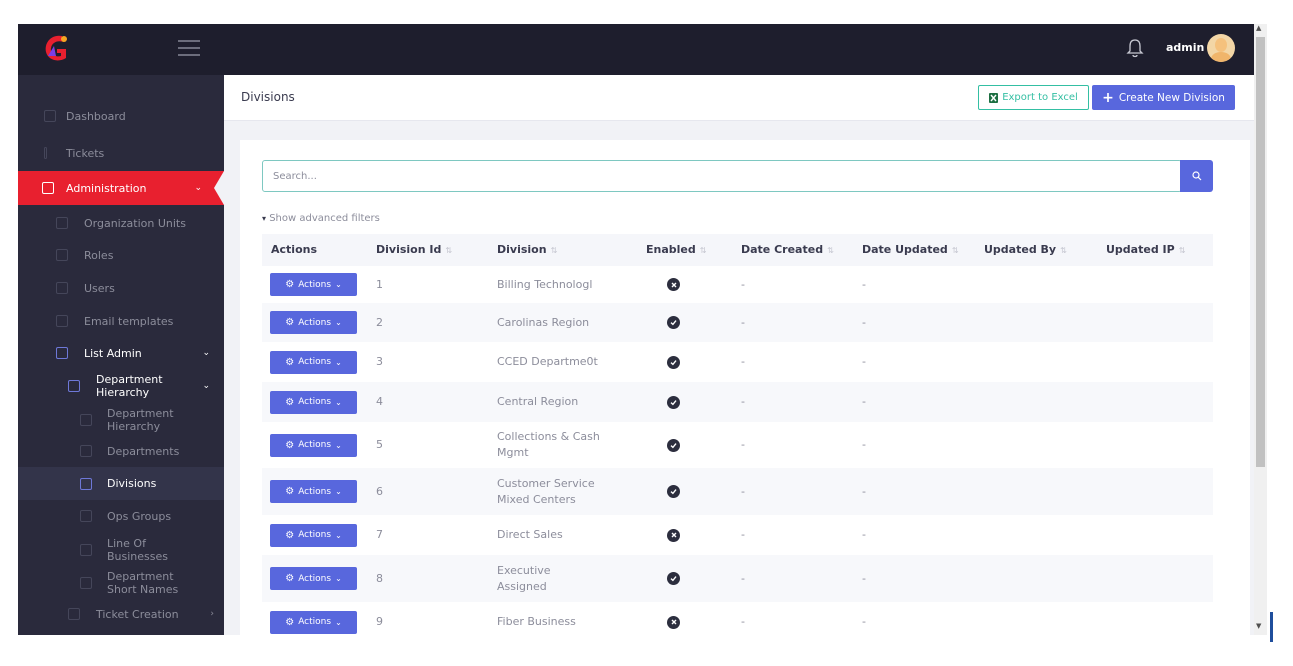 Image resolution: width=1293 pixels, height=666 pixels. Describe the element at coordinates (676, 249) in the screenshot. I see `column-header: Enabled ⇅` at that location.